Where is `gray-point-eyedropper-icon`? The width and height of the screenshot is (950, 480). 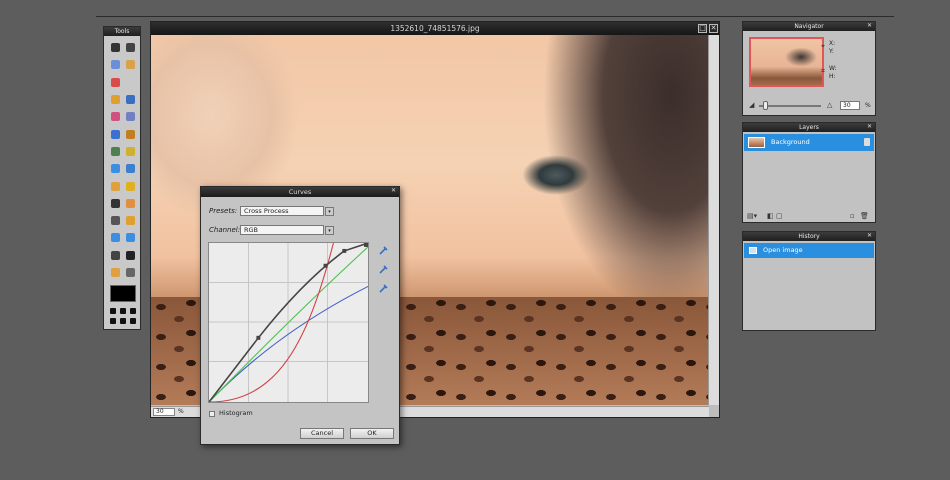 gray-point-eyedropper-icon is located at coordinates (384, 269).